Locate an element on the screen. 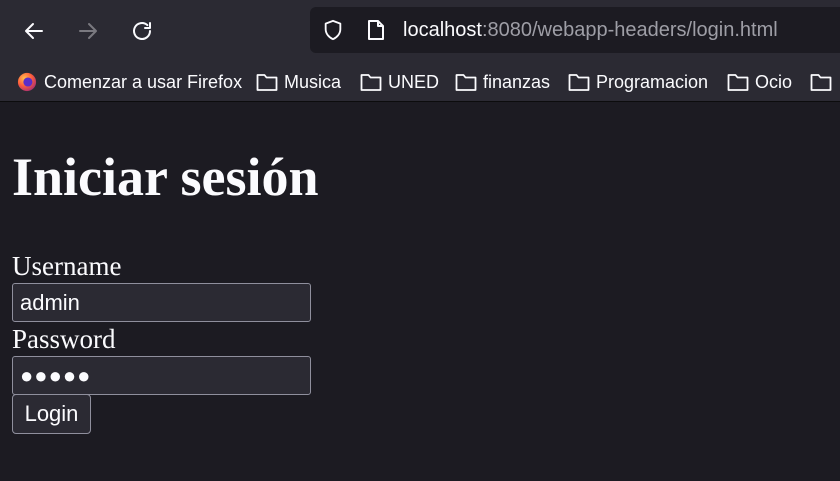 The height and width of the screenshot is (481, 840). browser-toolbar: localhost:8080/webapp-headers/login.html is located at coordinates (420, 31).